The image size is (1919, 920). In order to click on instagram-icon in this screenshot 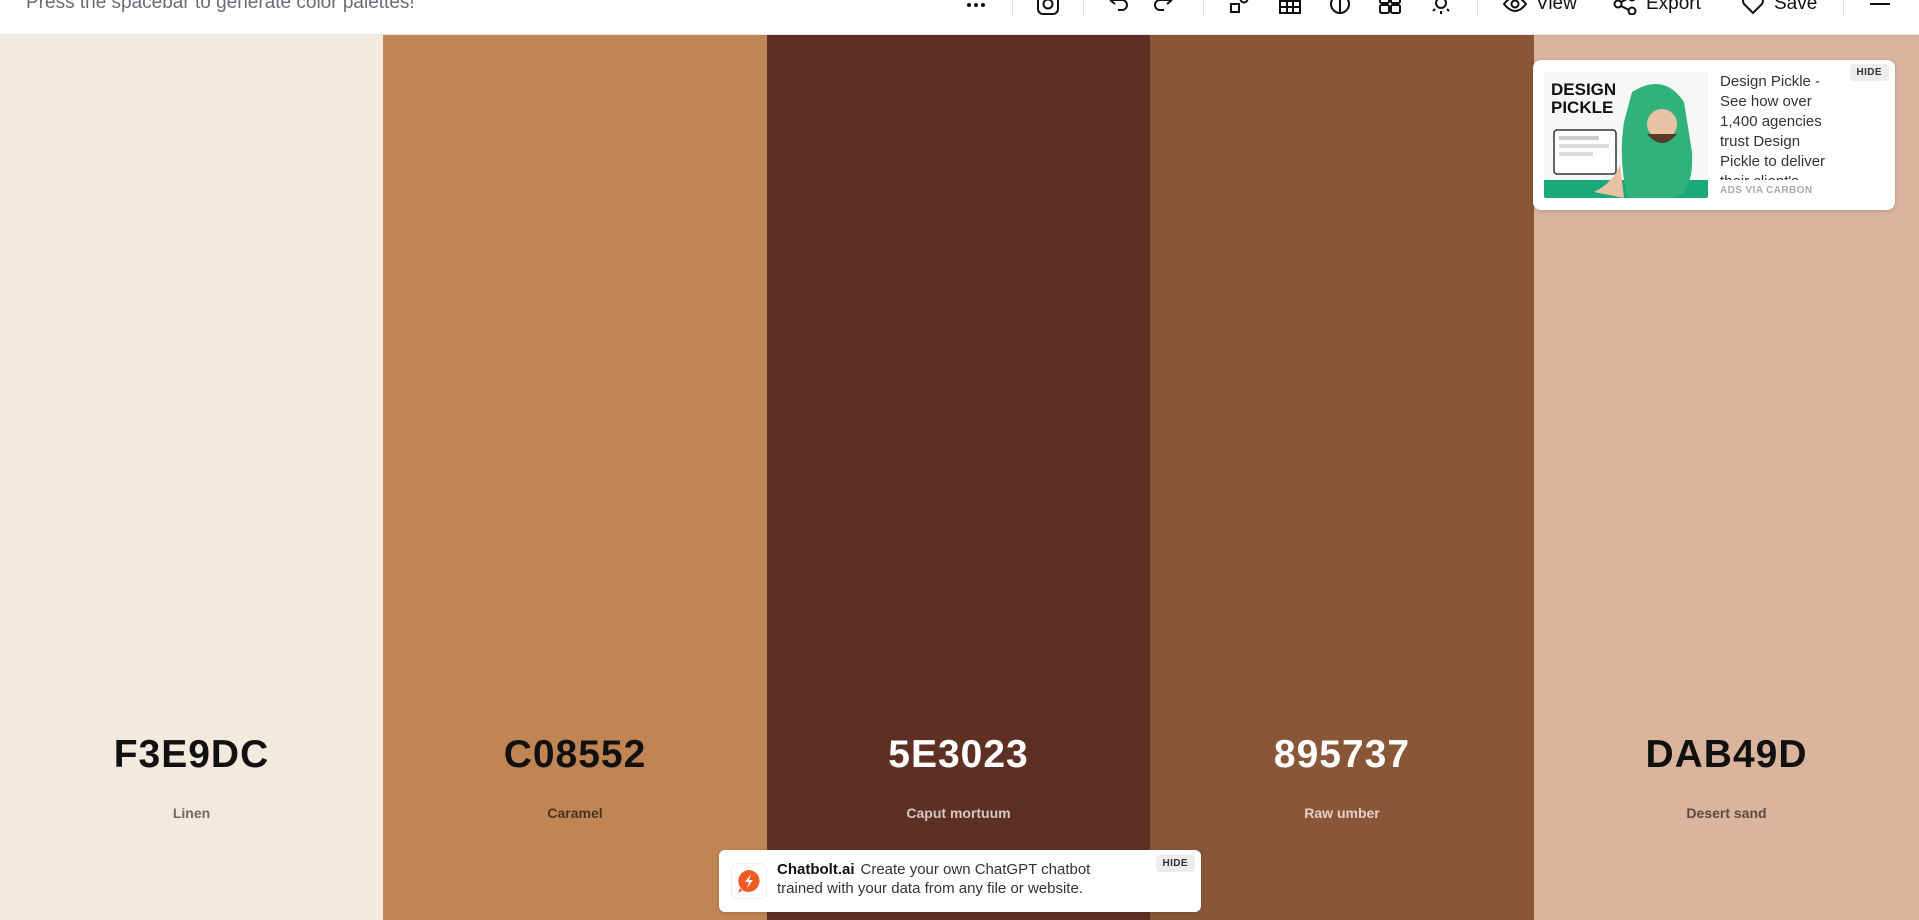, I will do `click(1048, 8)`.